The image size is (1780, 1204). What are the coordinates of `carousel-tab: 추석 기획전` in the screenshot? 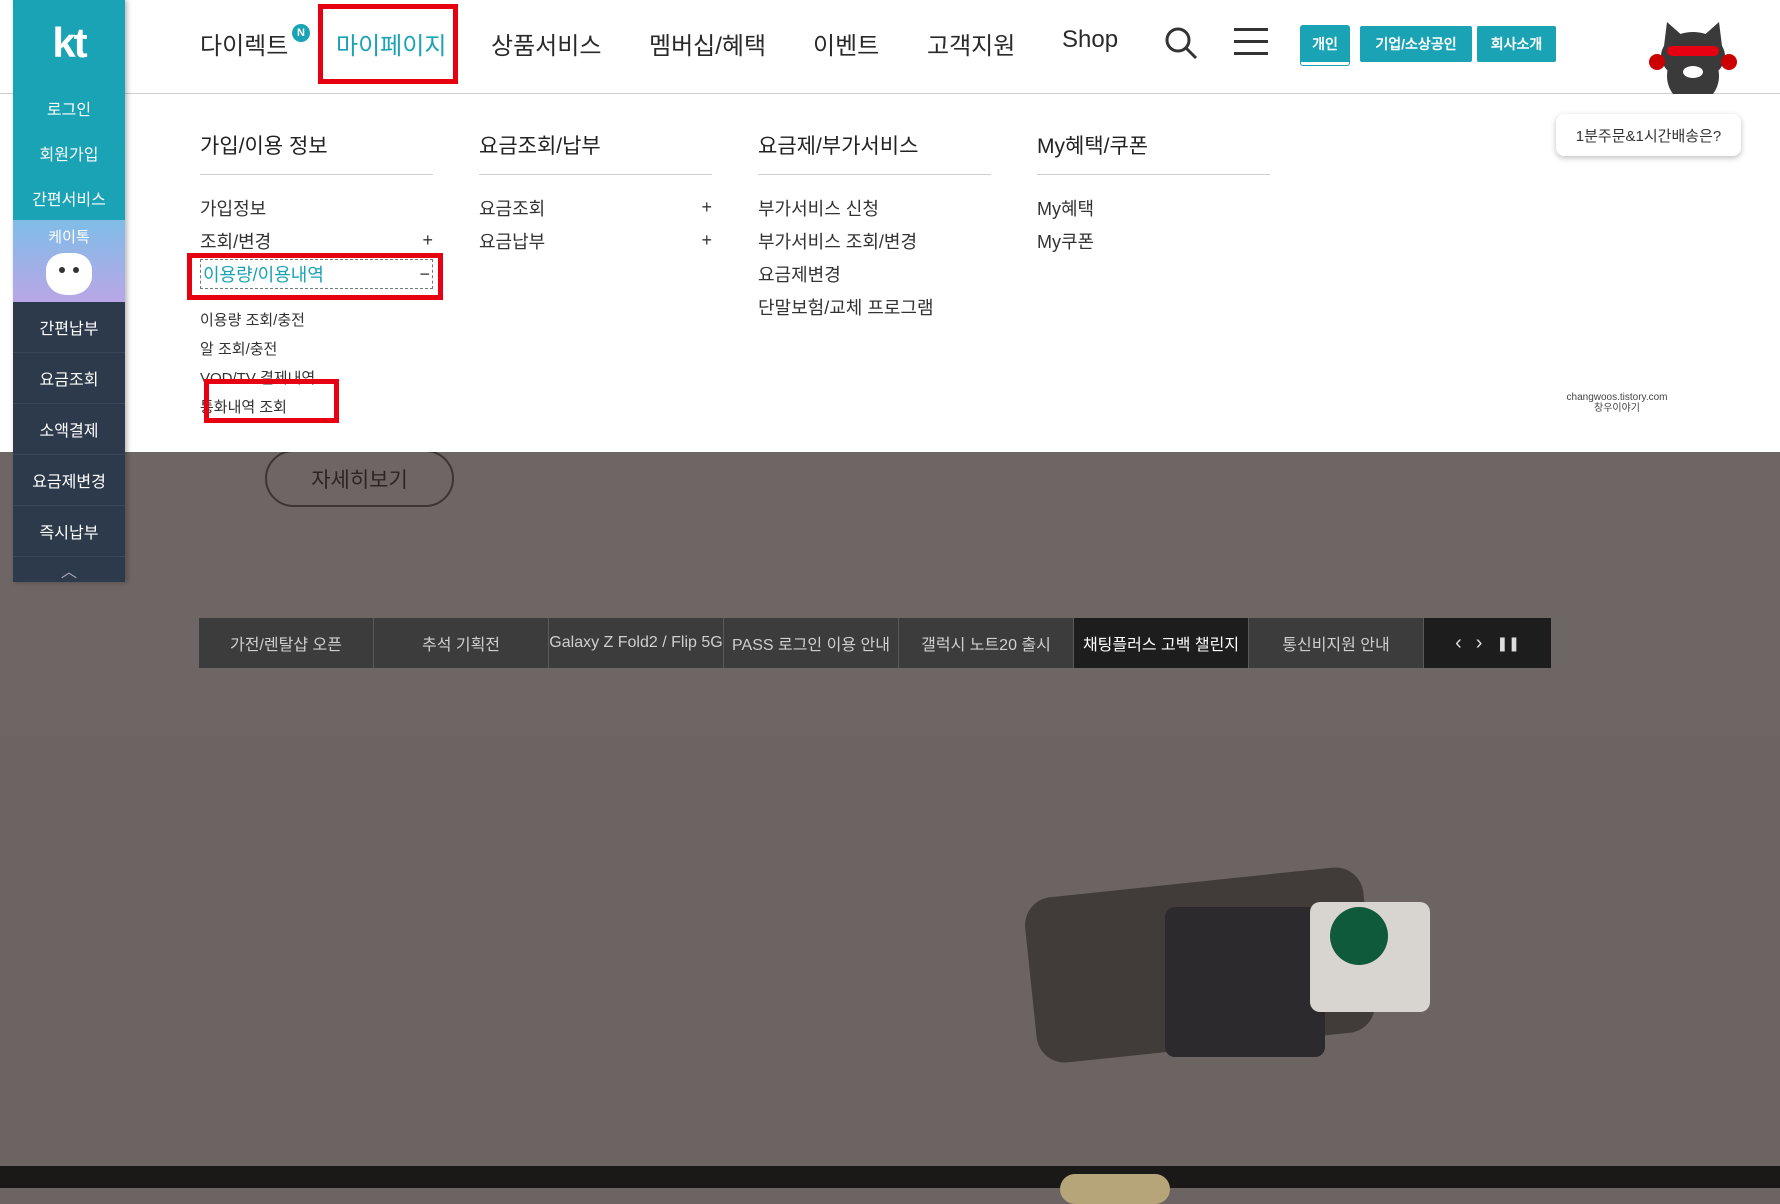 It's located at (461, 643).